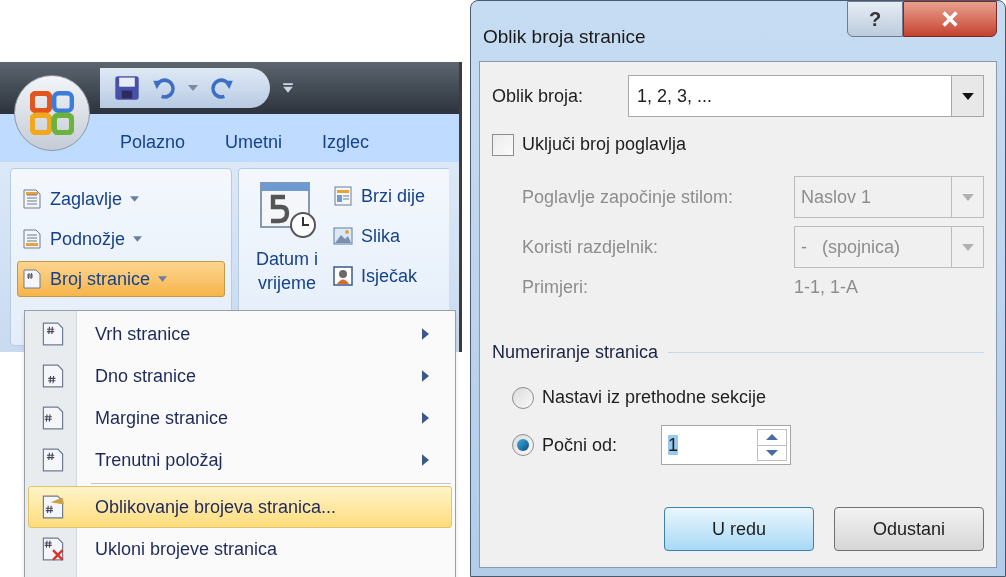 Image resolution: width=1006 pixels, height=577 pixels. What do you see at coordinates (121, 199) in the screenshot?
I see `ribbon-dropdown-button: Zaglavlje` at bounding box center [121, 199].